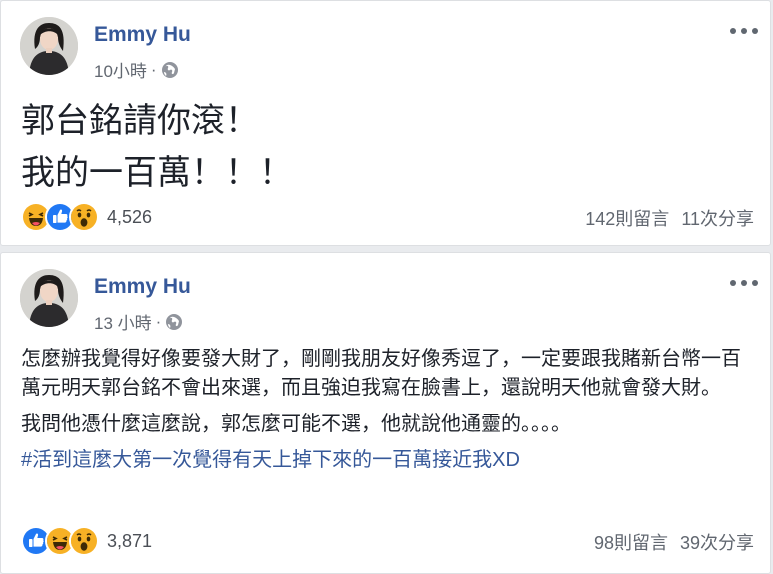 Image resolution: width=773 pixels, height=574 pixels. I want to click on comment-count: 98則留言, so click(631, 542).